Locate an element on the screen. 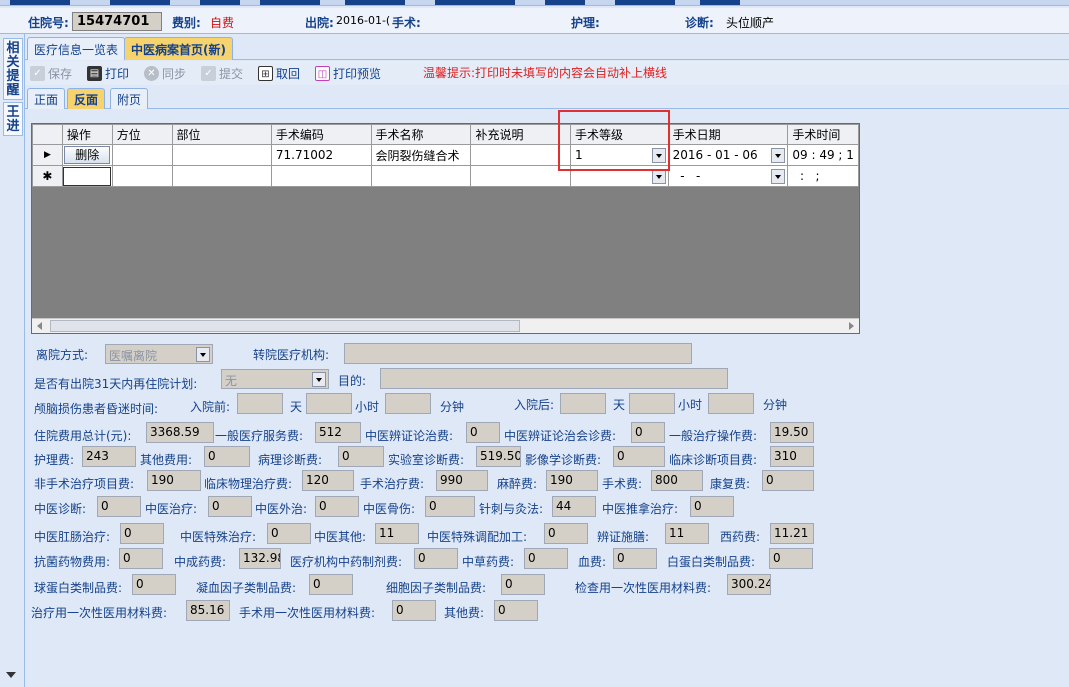 This screenshot has width=1069, height=687. cell-position is located at coordinates (142, 155).